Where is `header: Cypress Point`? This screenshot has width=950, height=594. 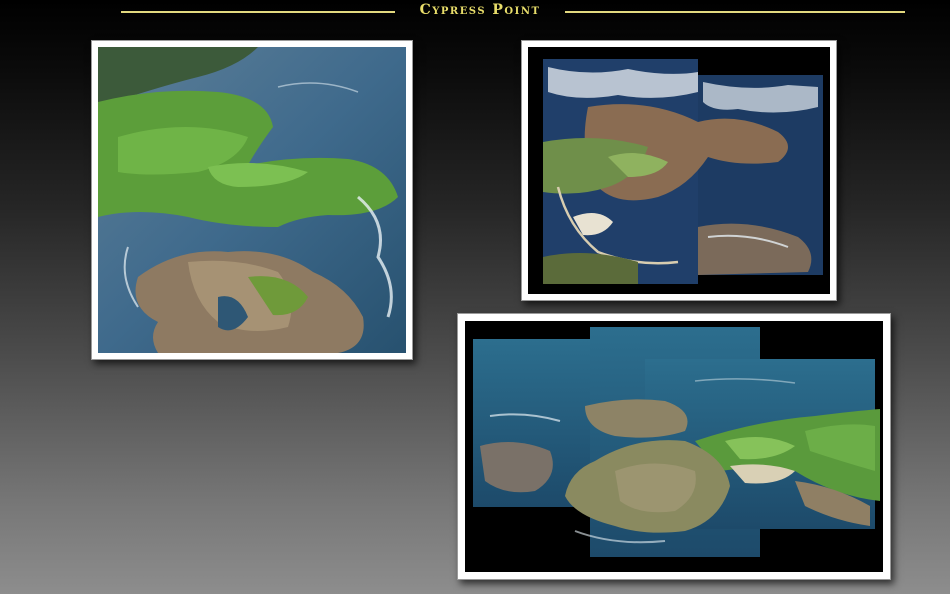
header: Cypress Point is located at coordinates (475, 12).